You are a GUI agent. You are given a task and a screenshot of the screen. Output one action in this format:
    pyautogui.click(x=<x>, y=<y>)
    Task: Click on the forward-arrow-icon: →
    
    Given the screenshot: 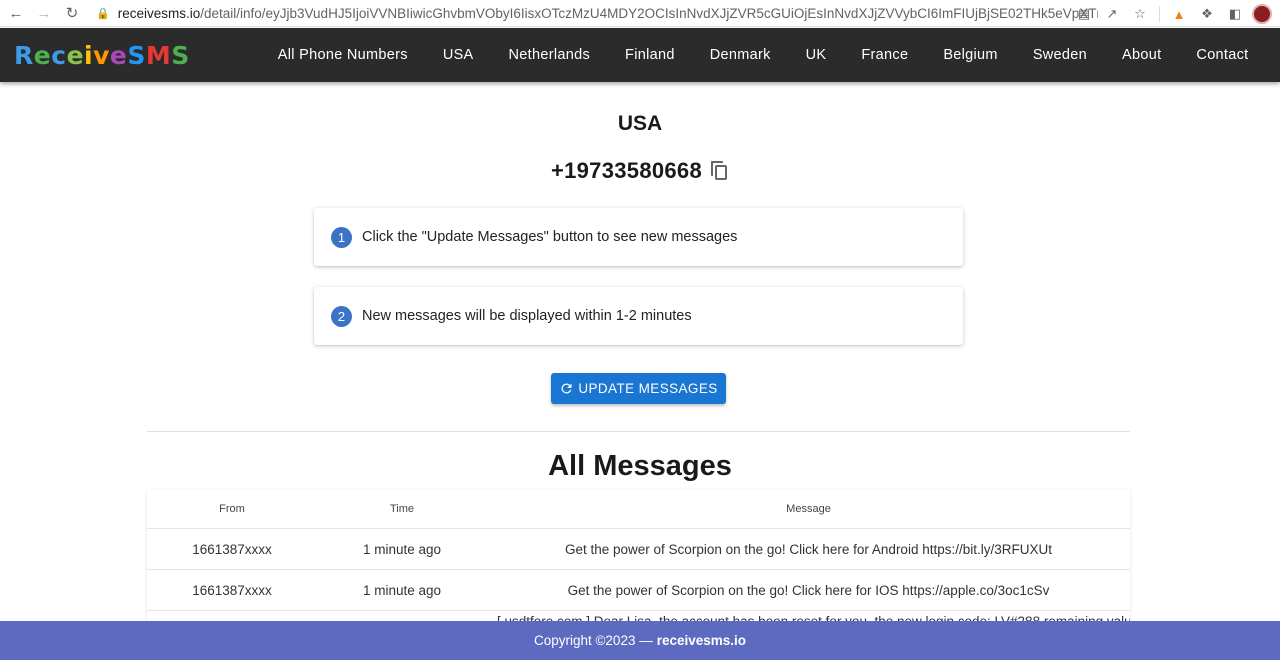 What is the action you would take?
    pyautogui.click(x=44, y=13)
    